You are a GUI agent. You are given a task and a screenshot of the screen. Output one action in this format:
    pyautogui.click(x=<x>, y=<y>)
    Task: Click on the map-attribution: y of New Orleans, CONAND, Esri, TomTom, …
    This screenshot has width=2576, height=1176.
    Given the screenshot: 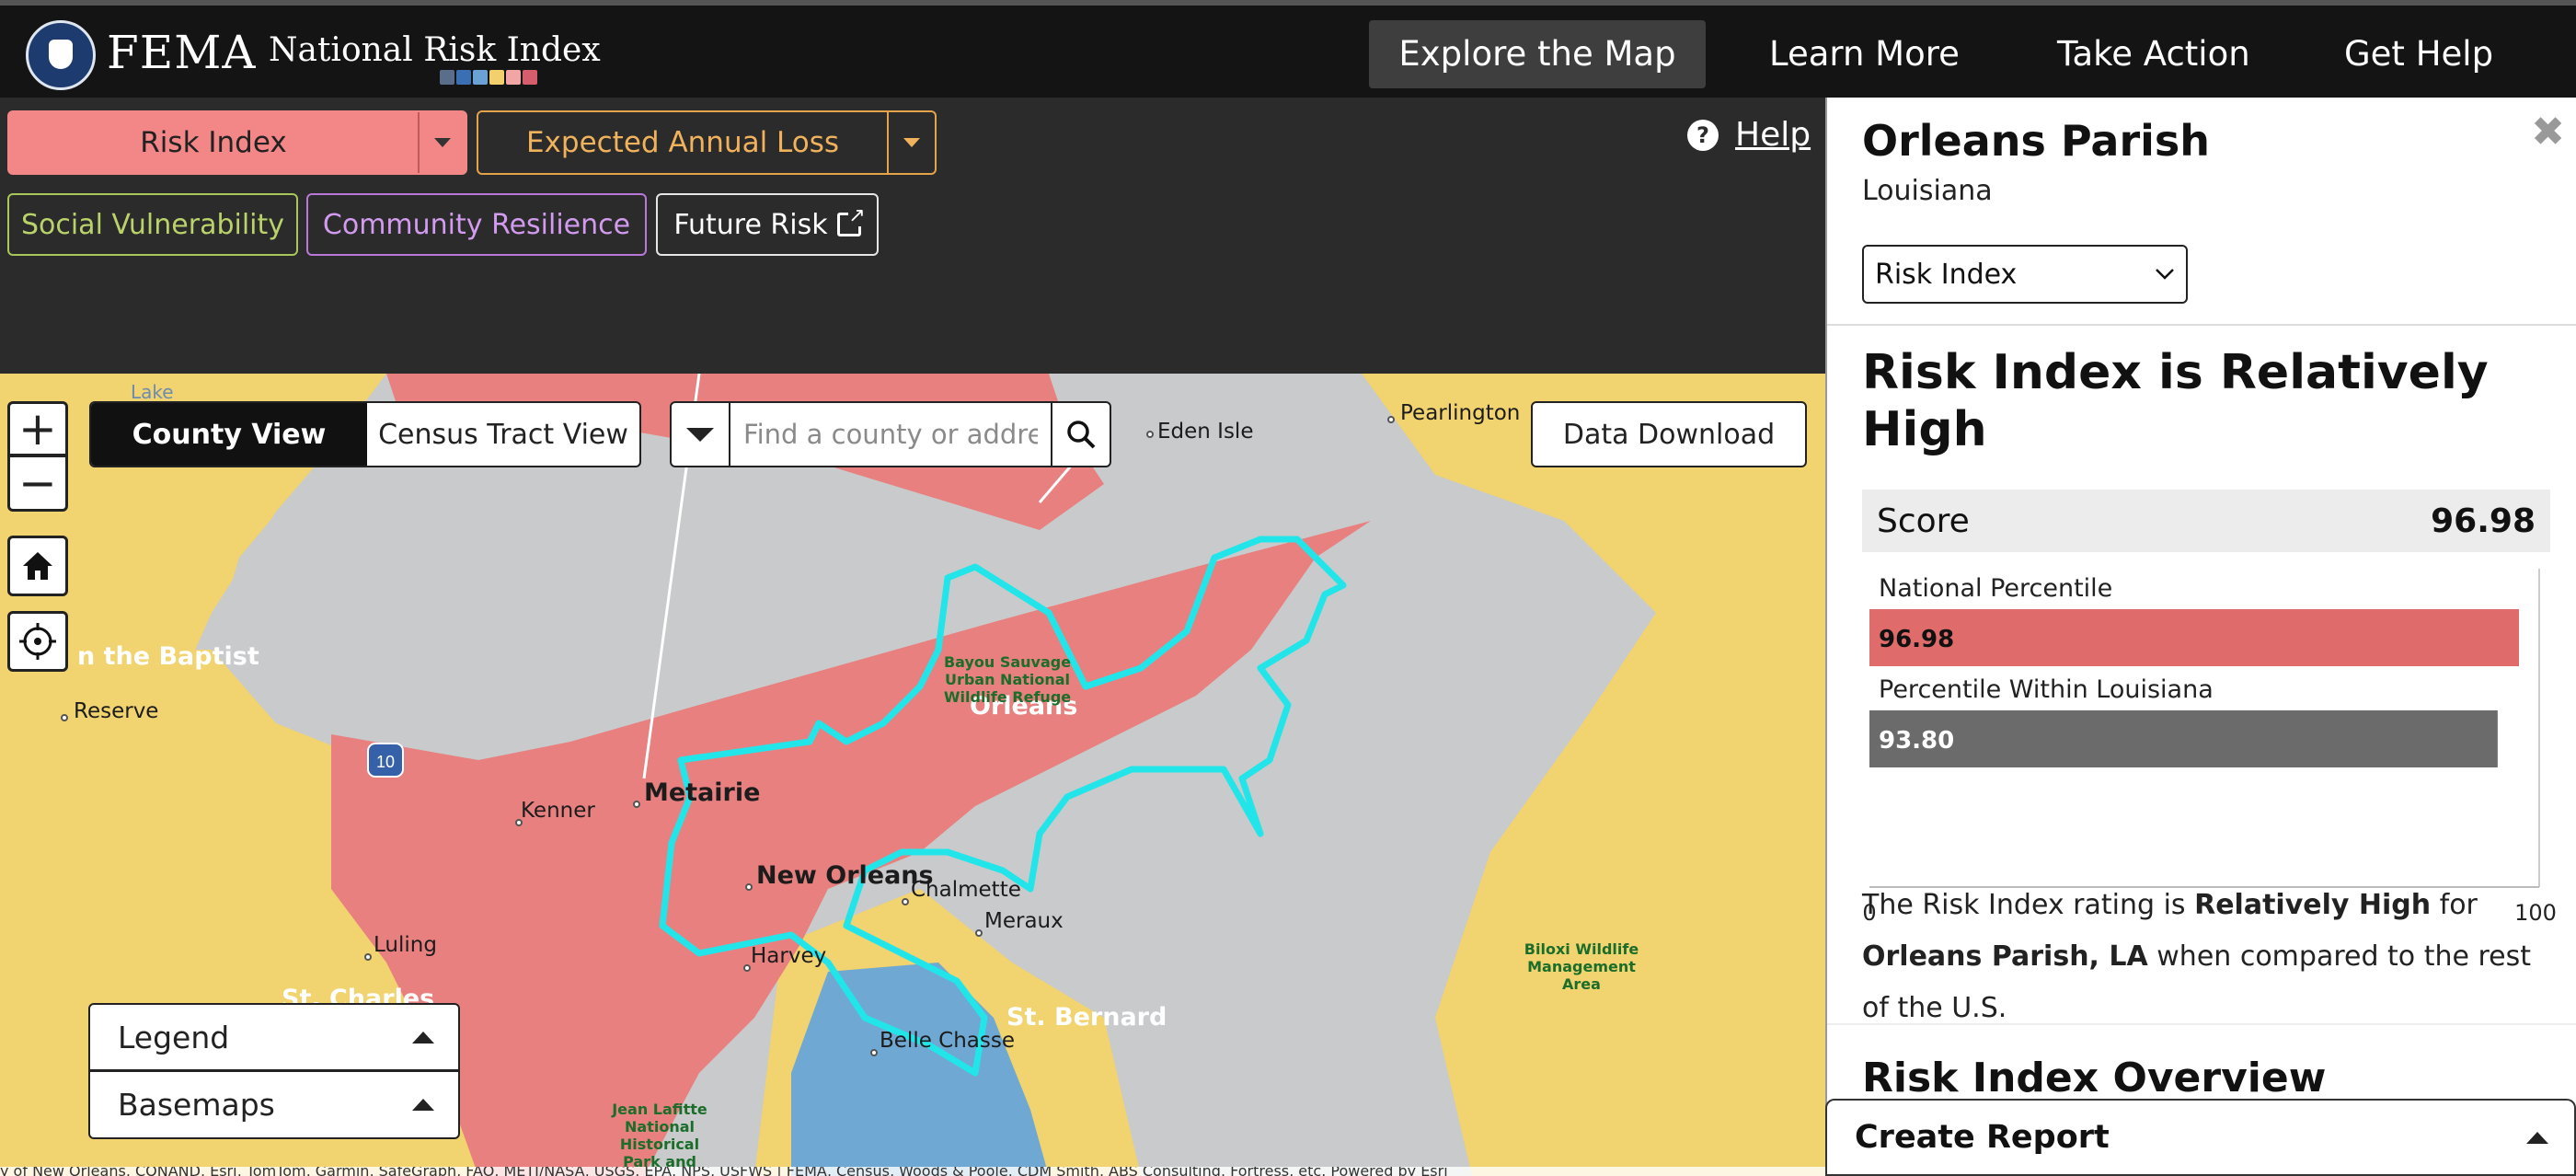 What is the action you would take?
    pyautogui.click(x=912, y=1171)
    